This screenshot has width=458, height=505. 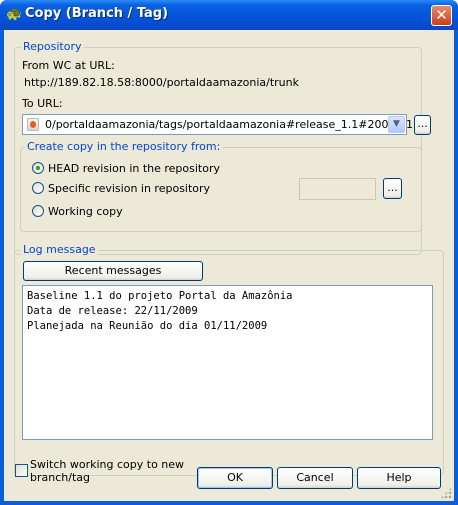 I want to click on radio-working-copy-label: Working copy, so click(x=85, y=211).